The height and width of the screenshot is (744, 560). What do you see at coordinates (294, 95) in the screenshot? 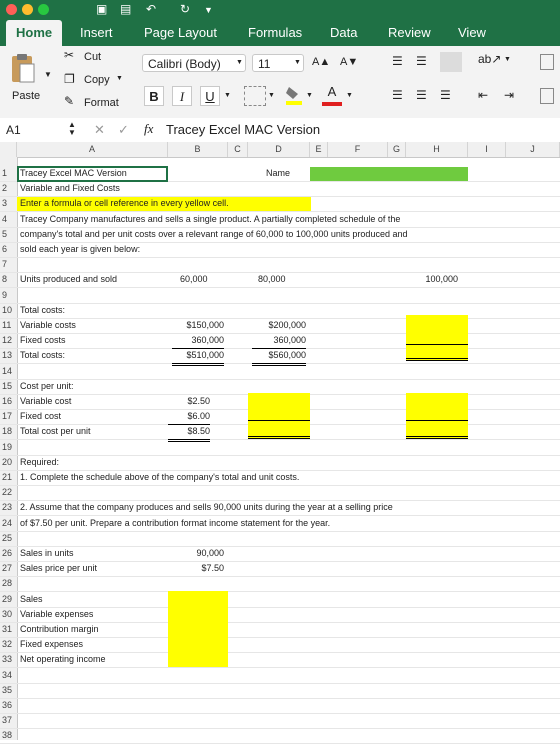
I see `fill-color-icon` at bounding box center [294, 95].